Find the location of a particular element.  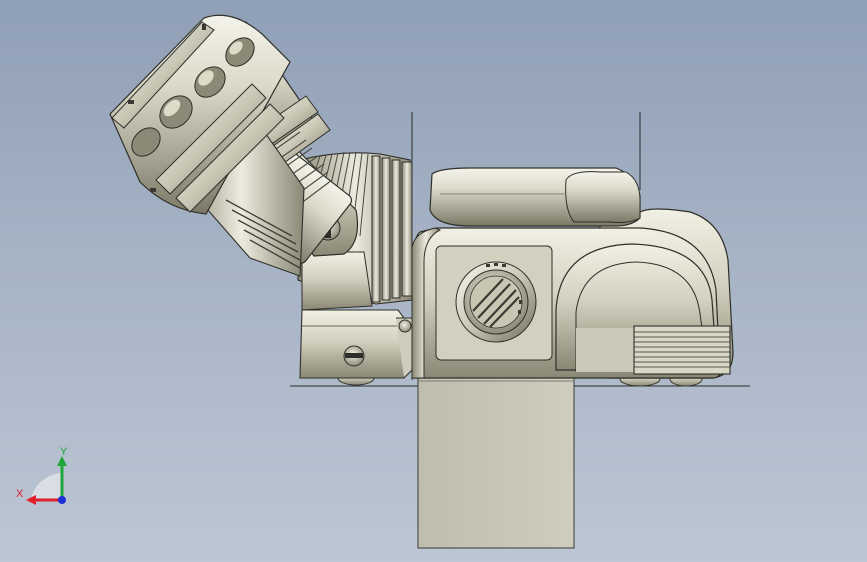

top-cylinder-tube is located at coordinates (535, 197).